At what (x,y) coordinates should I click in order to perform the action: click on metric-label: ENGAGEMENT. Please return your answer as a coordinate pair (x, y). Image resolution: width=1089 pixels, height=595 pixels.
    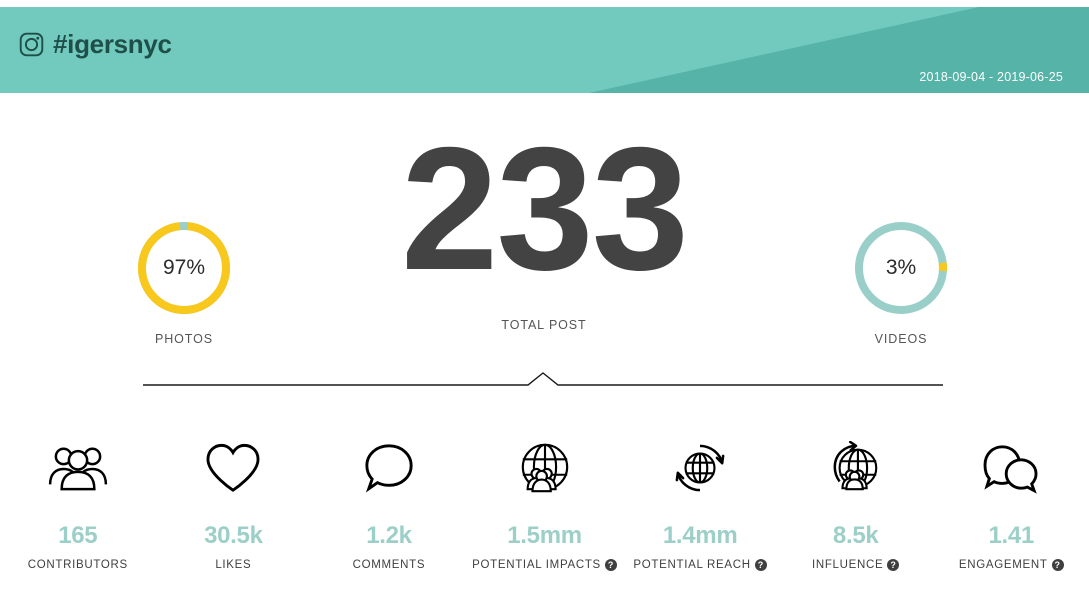
    Looking at the image, I should click on (1003, 565).